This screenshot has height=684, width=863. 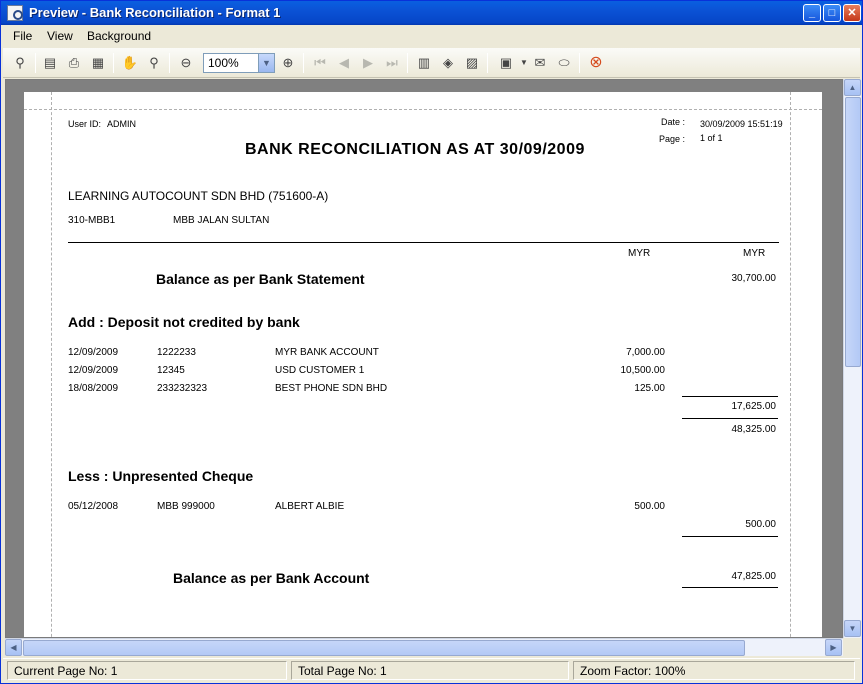 What do you see at coordinates (754, 406) in the screenshot?
I see `deposits-total: 17,625.00` at bounding box center [754, 406].